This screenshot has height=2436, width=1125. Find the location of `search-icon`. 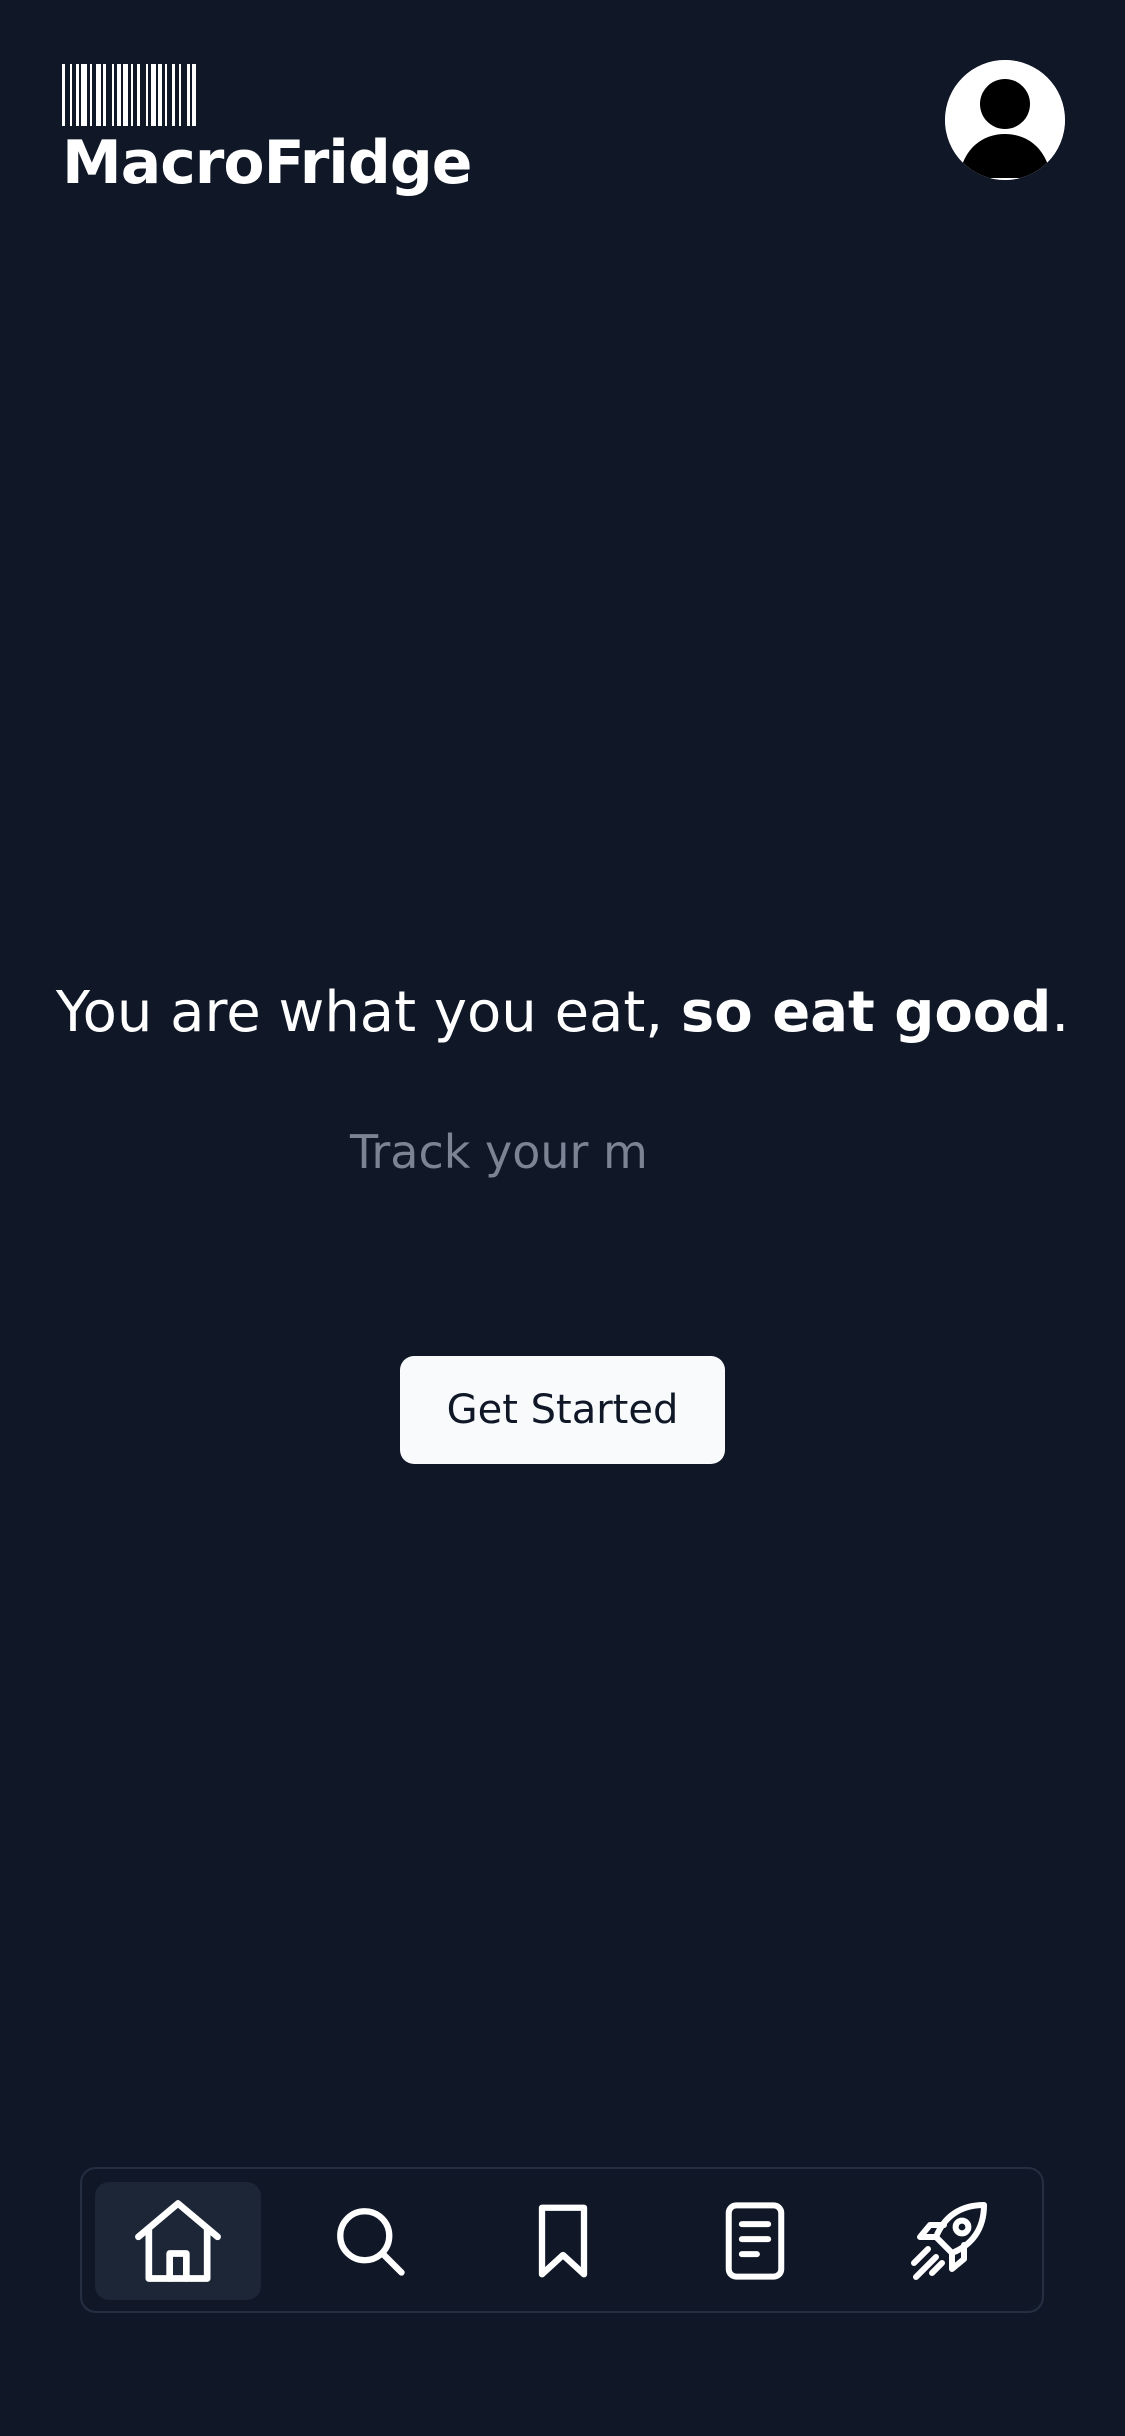

search-icon is located at coordinates (371, 2242).